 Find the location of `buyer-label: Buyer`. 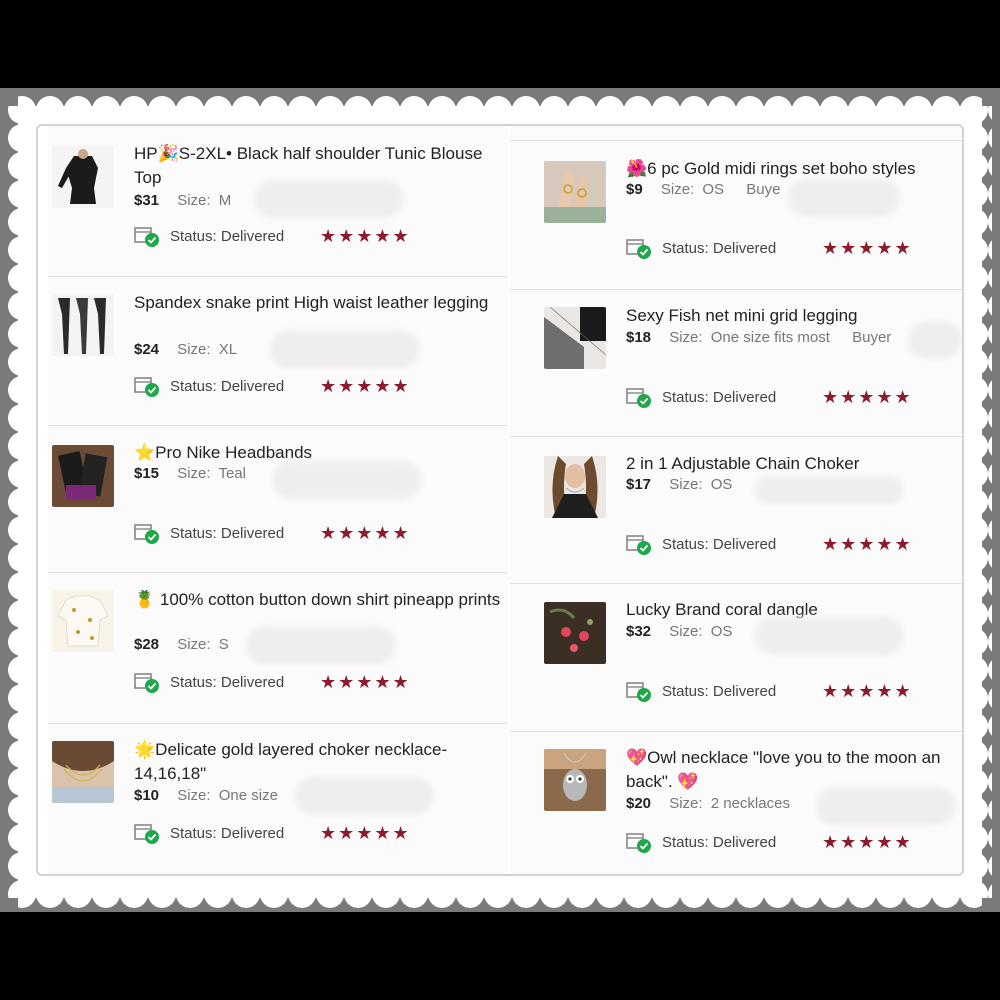

buyer-label: Buyer is located at coordinates (872, 337).